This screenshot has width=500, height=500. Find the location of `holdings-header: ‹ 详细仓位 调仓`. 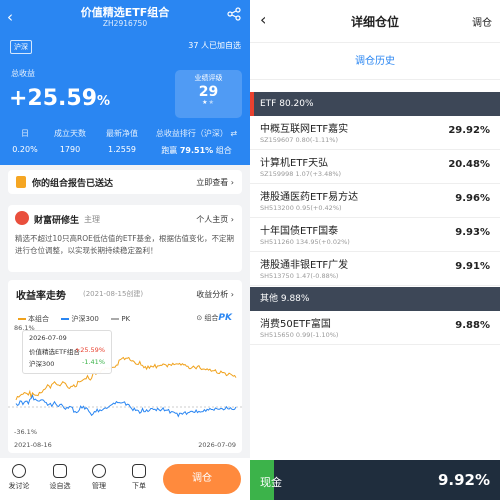

holdings-header: ‹ 详细仓位 调仓 is located at coordinates (375, 21).